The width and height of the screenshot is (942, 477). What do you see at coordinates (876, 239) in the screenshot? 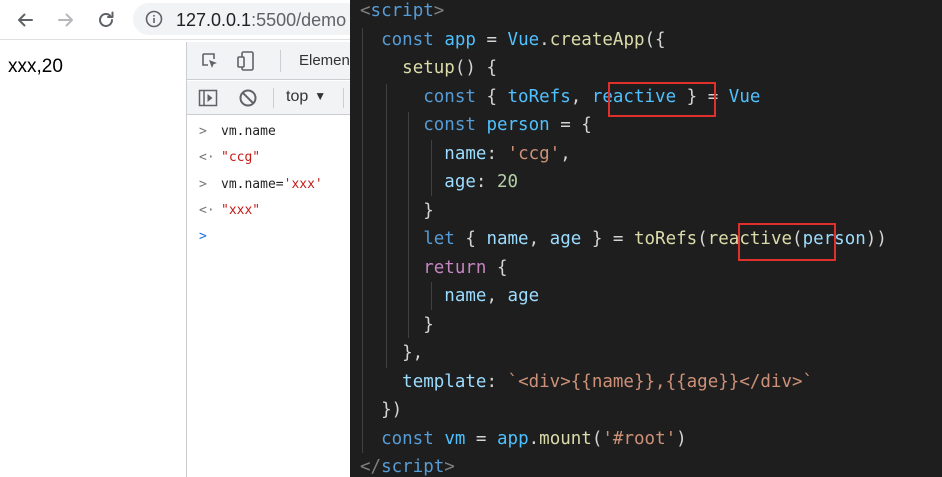
I see `code-token: ))` at bounding box center [876, 239].